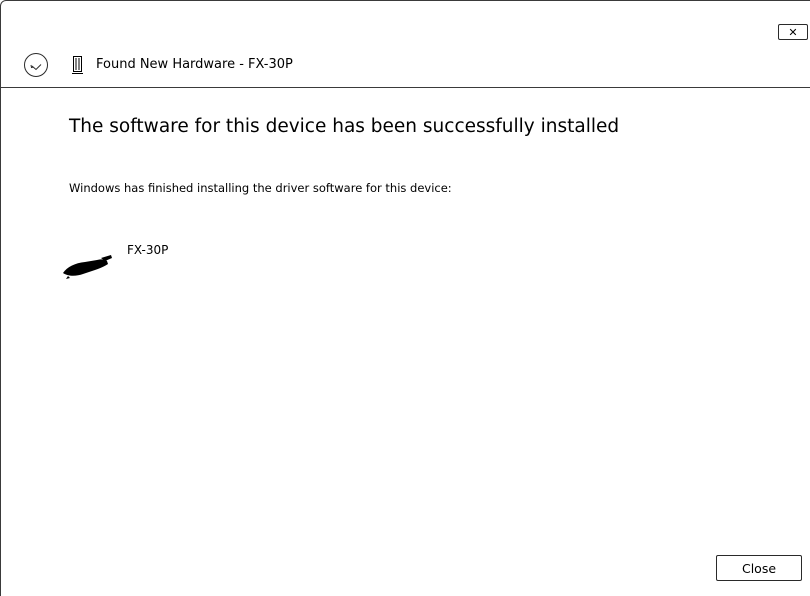  Describe the element at coordinates (148, 250) in the screenshot. I see `device-name: FX-30P` at that location.